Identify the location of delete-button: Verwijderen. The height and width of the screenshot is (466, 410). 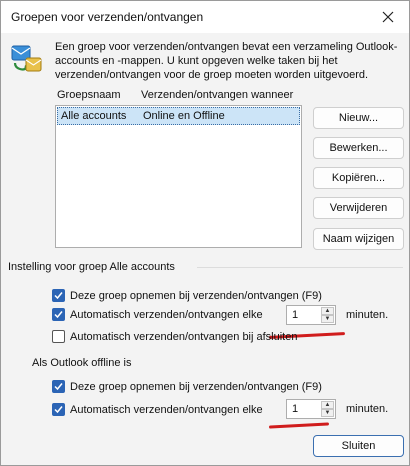
(358, 208).